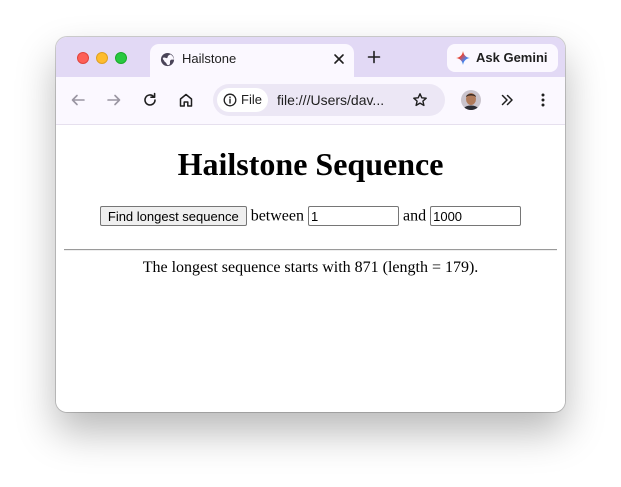  What do you see at coordinates (230, 100) in the screenshot?
I see `info-icon` at bounding box center [230, 100].